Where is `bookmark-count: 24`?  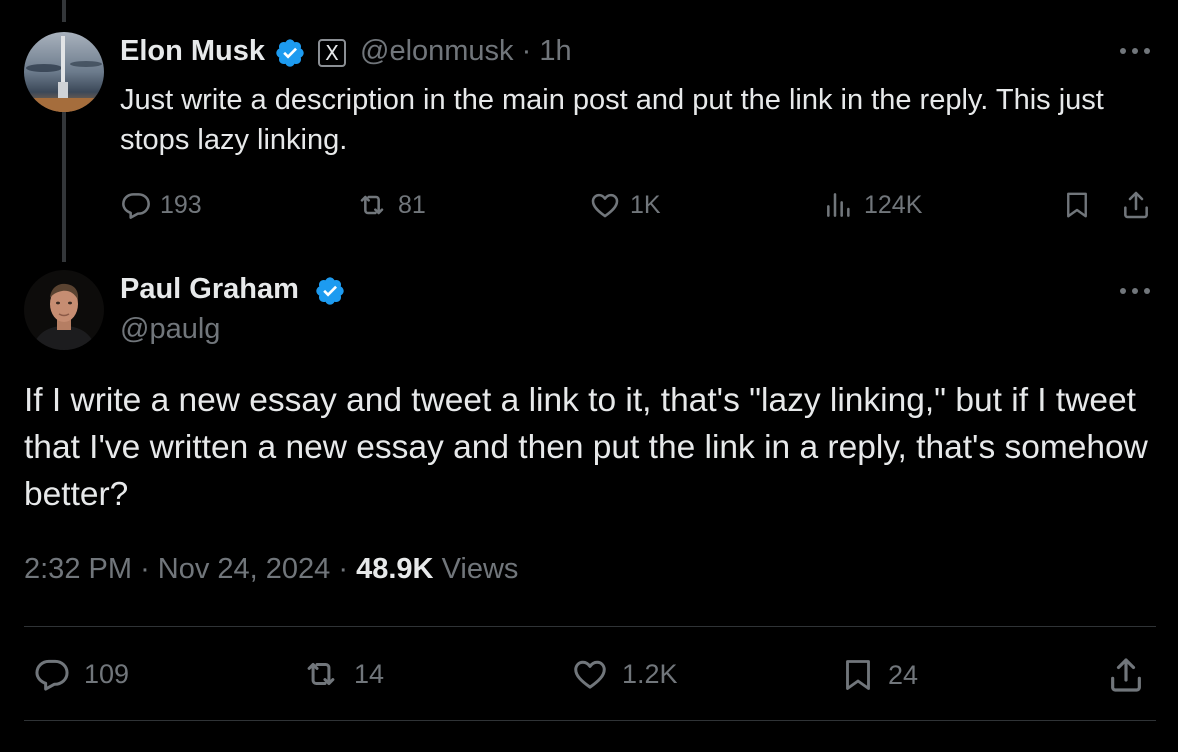 bookmark-count: 24 is located at coordinates (903, 674).